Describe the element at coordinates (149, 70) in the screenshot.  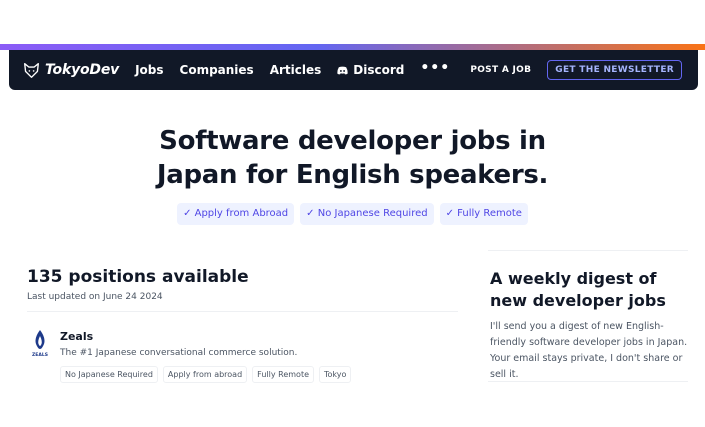
I see `nav-link-jobs: Jobs` at that location.